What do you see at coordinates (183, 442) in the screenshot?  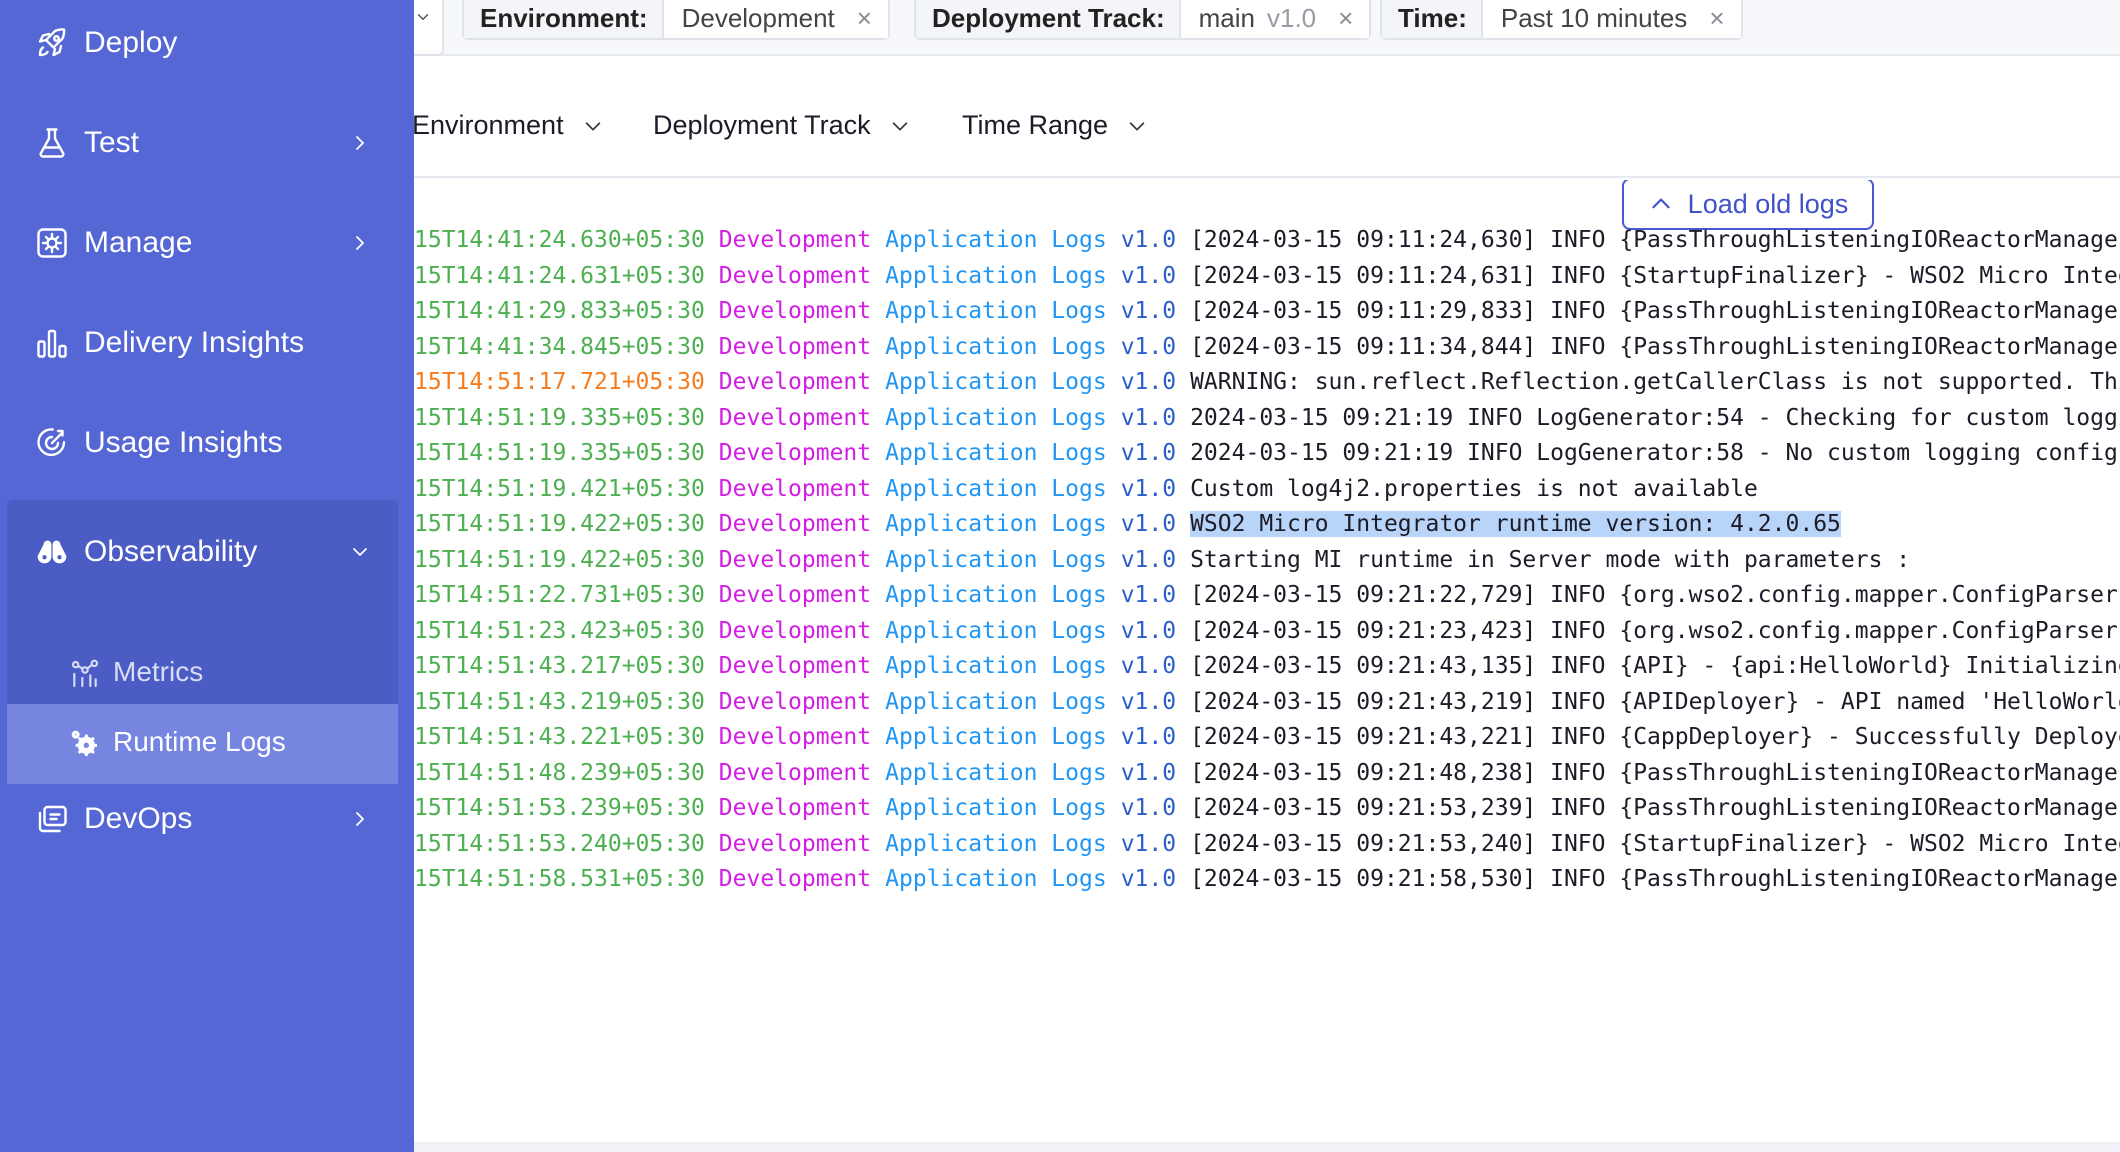 I see `sidebar-item-label: Usage Insights` at bounding box center [183, 442].